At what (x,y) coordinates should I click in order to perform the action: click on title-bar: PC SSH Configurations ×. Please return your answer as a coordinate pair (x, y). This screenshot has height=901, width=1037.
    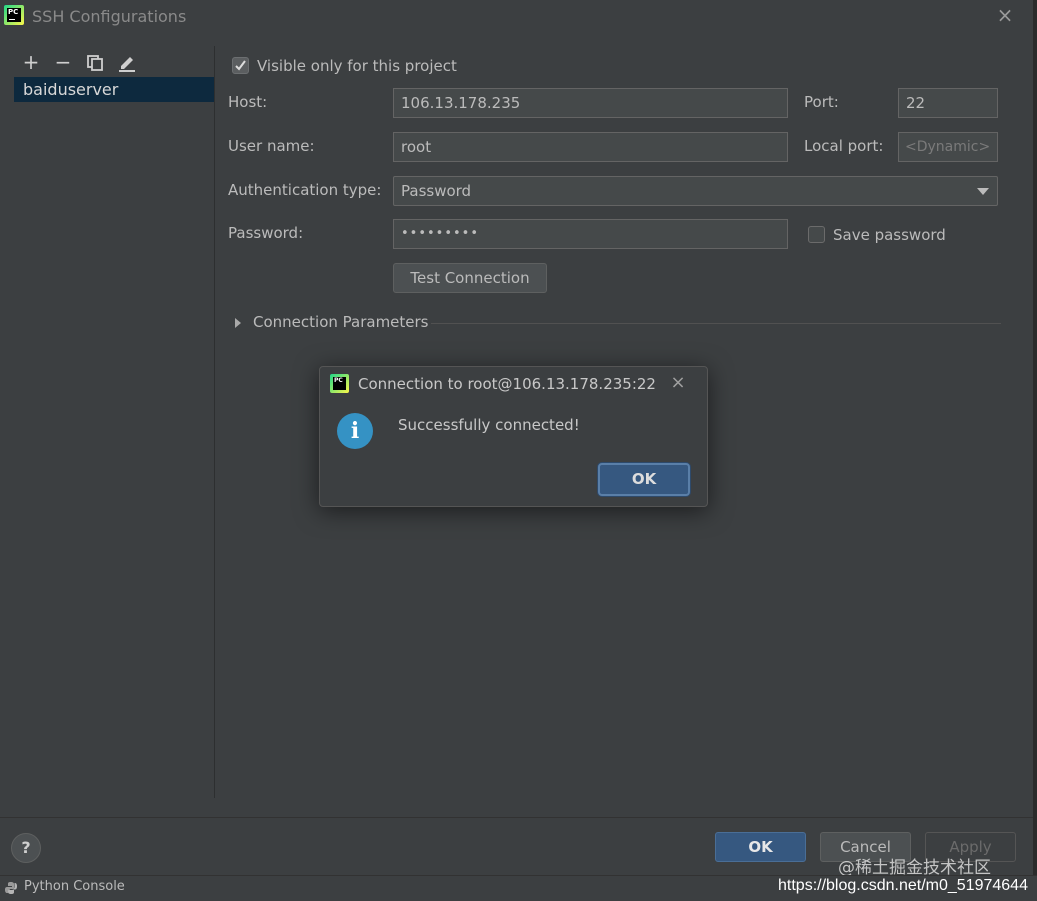
    Looking at the image, I should click on (518, 17).